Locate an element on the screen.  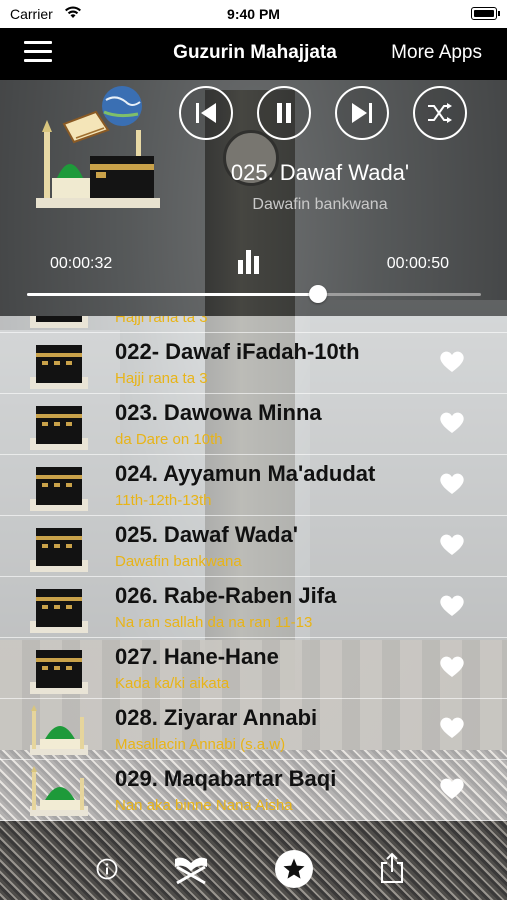
info-icon is located at coordinates (107, 869).